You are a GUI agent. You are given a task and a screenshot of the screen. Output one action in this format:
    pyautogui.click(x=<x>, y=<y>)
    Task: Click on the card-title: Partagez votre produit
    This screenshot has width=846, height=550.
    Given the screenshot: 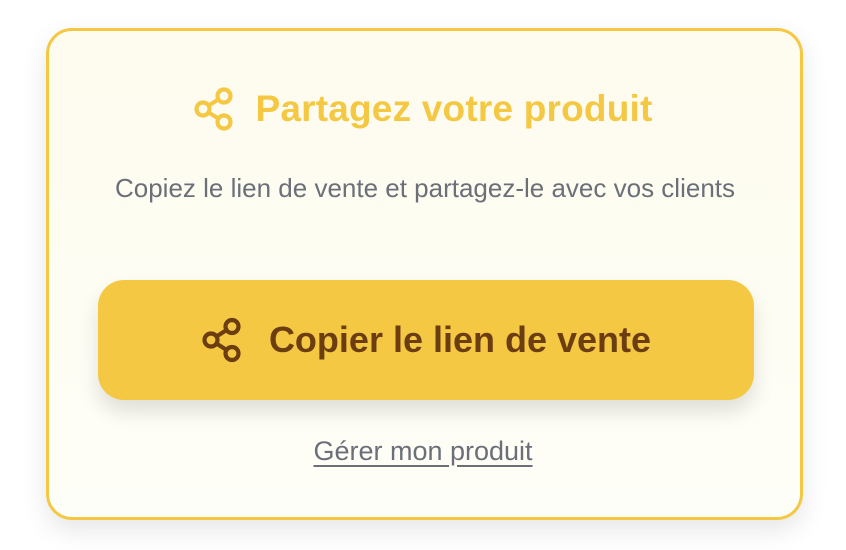 What is the action you would take?
    pyautogui.click(x=454, y=108)
    